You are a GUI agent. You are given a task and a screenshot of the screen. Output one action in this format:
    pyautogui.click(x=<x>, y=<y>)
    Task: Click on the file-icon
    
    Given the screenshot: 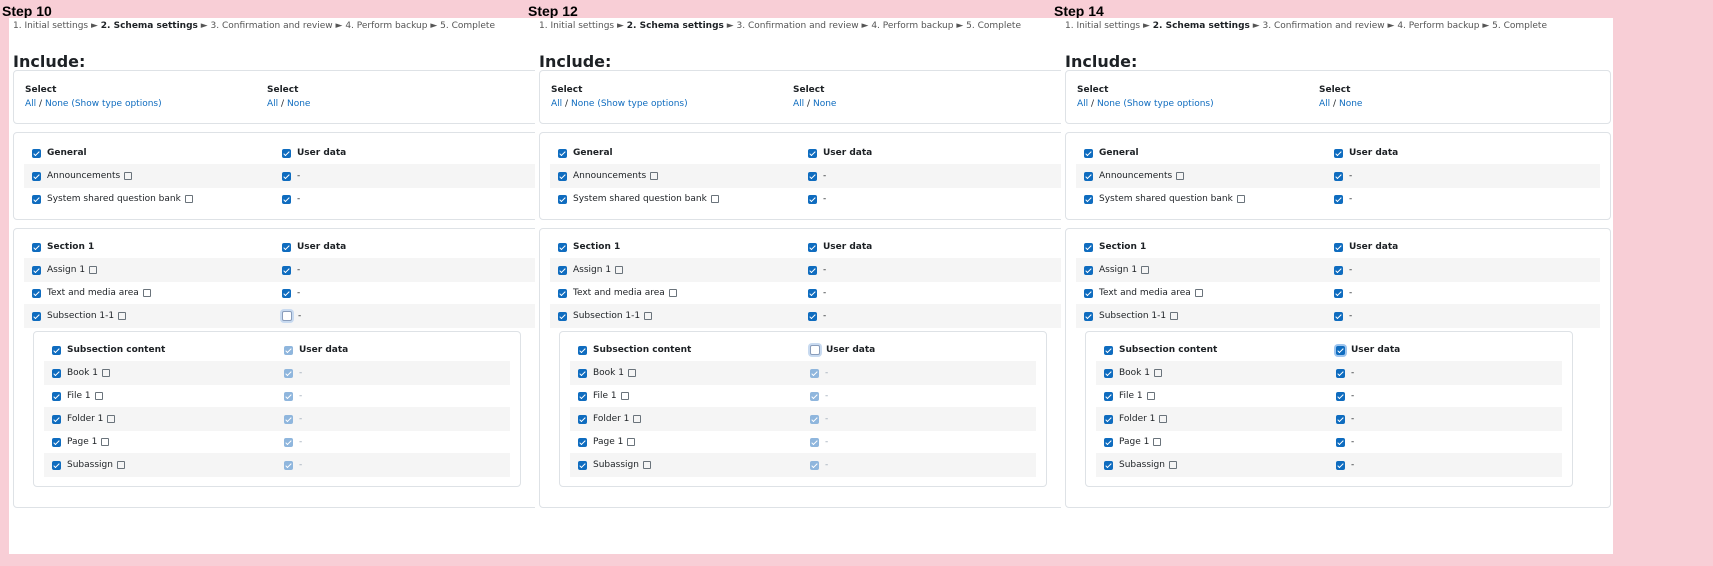 What is the action you would take?
    pyautogui.click(x=1150, y=396)
    